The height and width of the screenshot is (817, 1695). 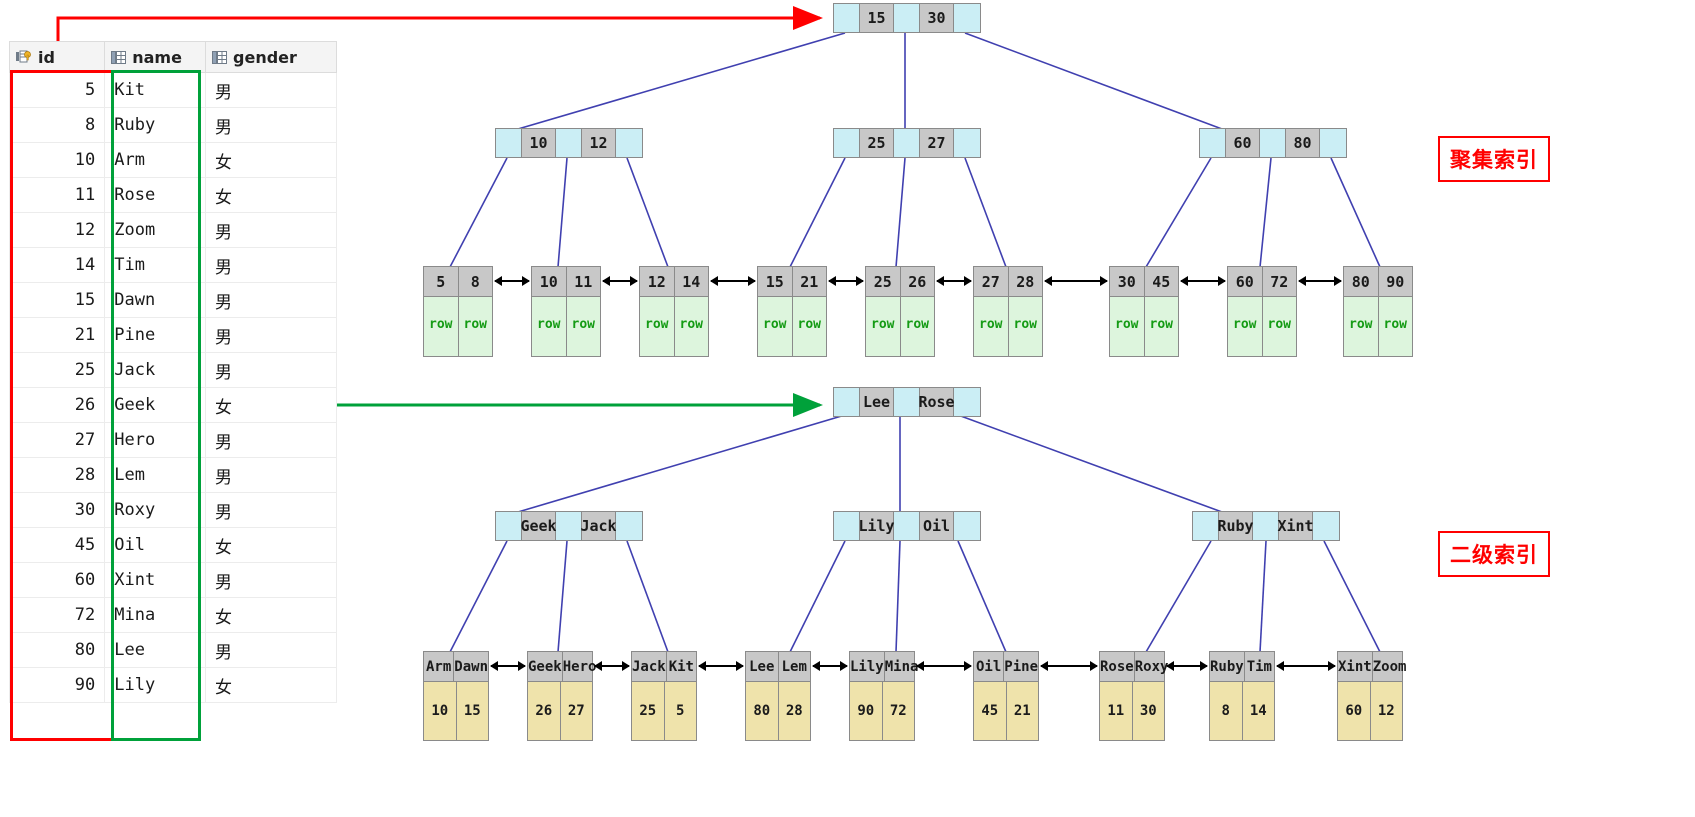 What do you see at coordinates (57, 300) in the screenshot?
I see `cell-id: 15` at bounding box center [57, 300].